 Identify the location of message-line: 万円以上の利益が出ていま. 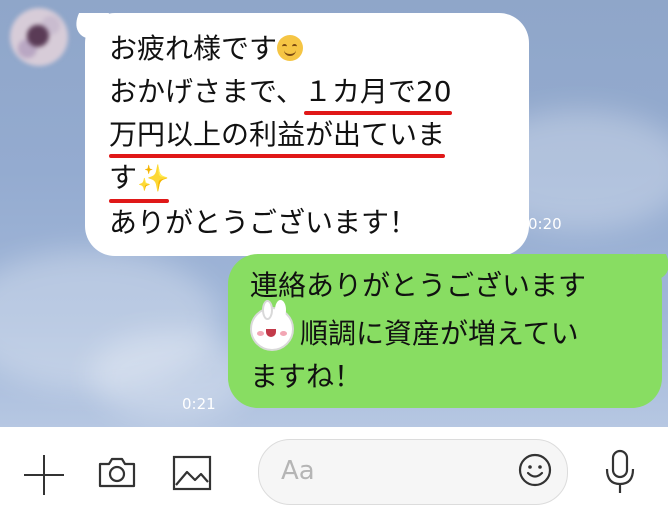
(309, 135).